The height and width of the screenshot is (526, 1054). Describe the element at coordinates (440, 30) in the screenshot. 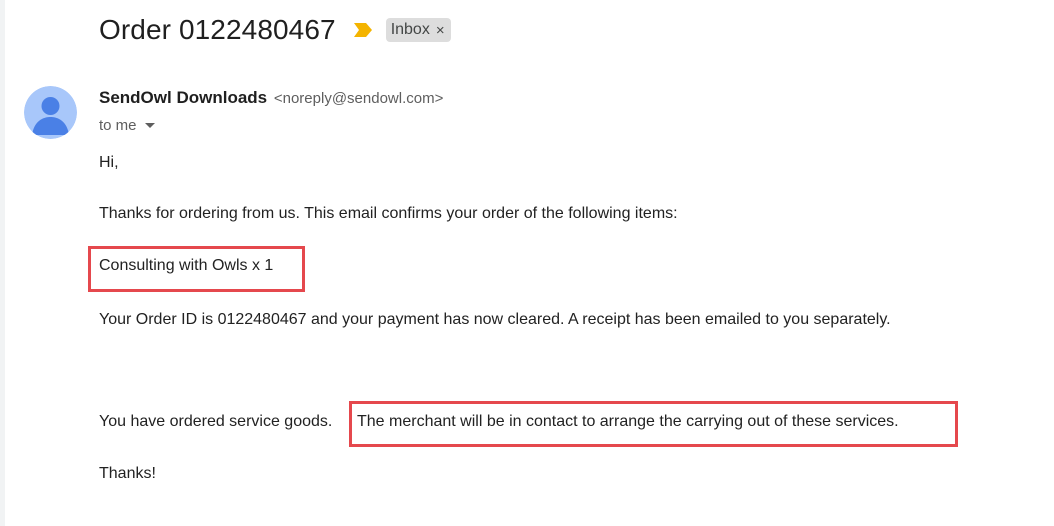

I see `remove-label-icon: ×` at that location.